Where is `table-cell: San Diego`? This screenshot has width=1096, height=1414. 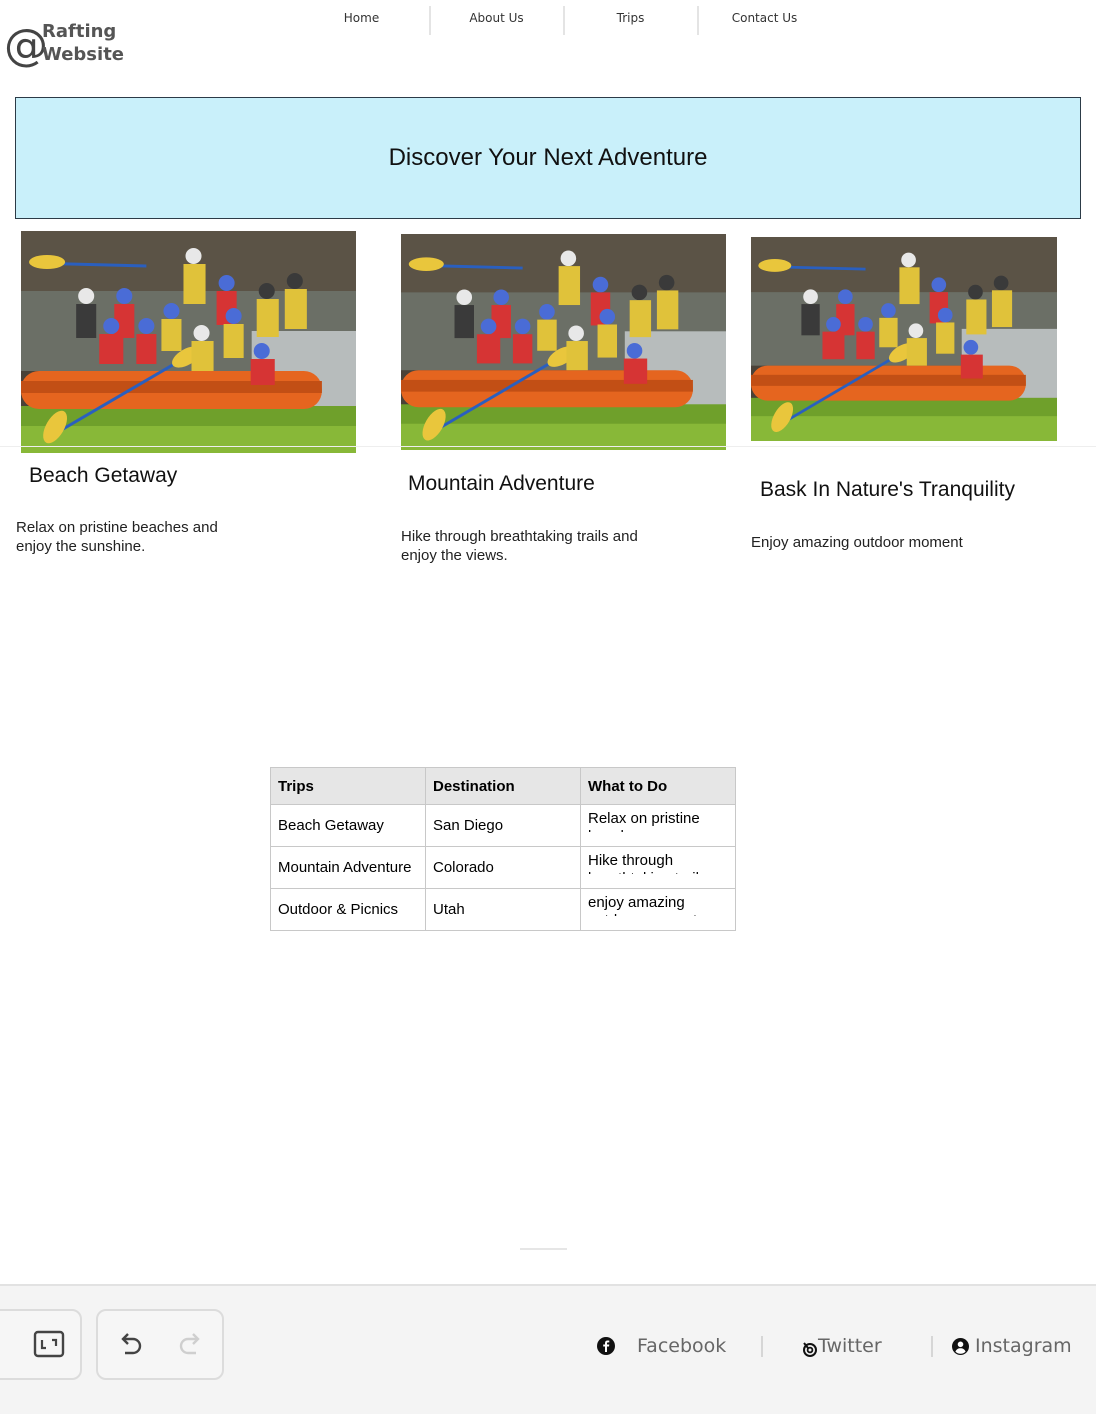
table-cell: San Diego is located at coordinates (503, 825).